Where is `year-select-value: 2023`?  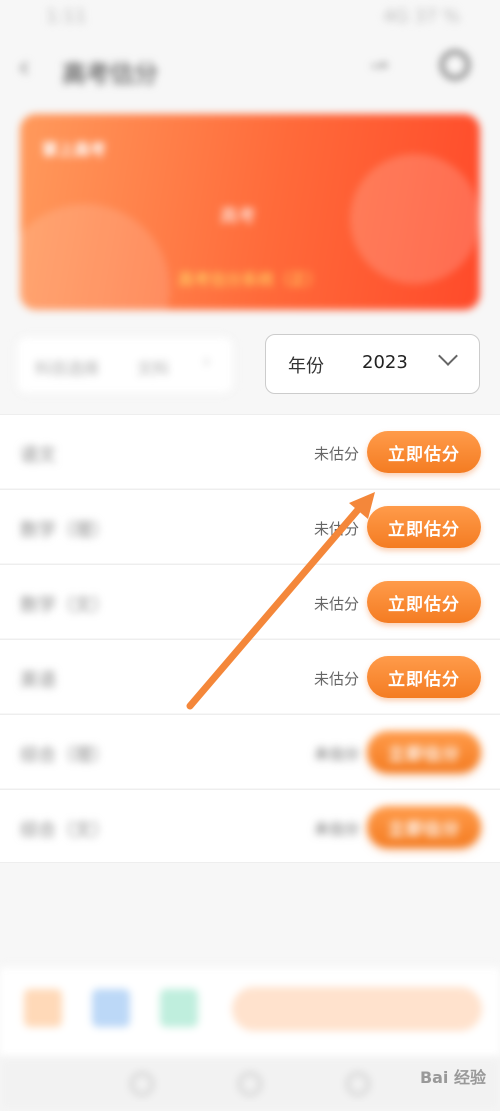
year-select-value: 2023 is located at coordinates (385, 362).